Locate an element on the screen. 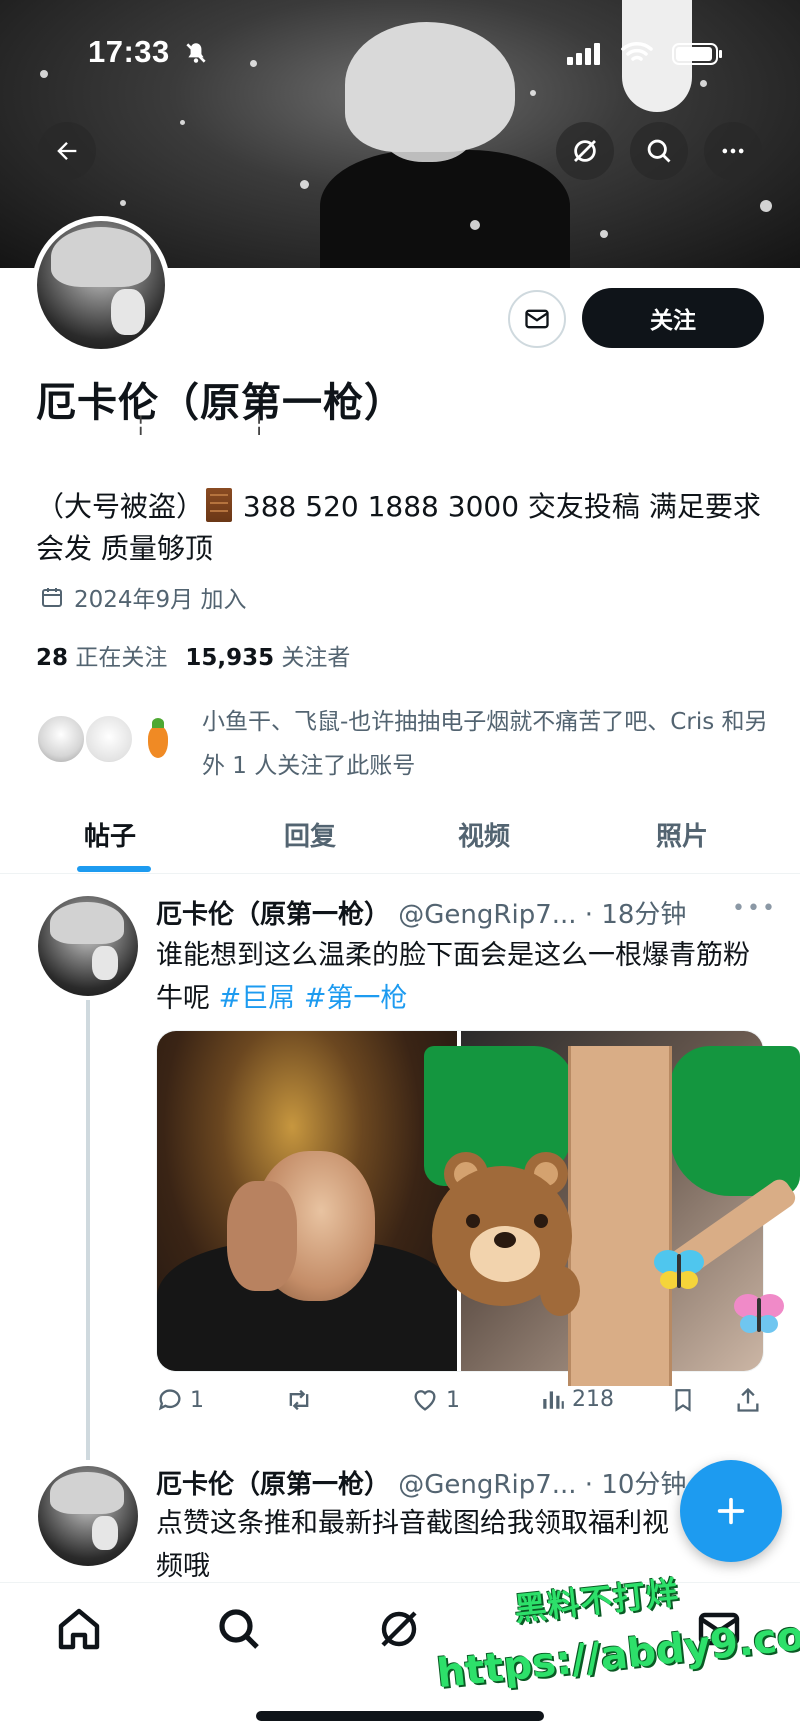  back-button is located at coordinates (67, 151).